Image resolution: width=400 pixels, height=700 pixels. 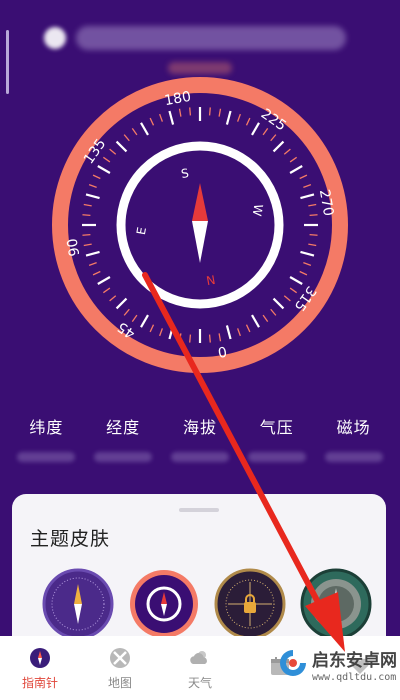 I want to click on stat-label: 磁场, so click(x=353, y=427).